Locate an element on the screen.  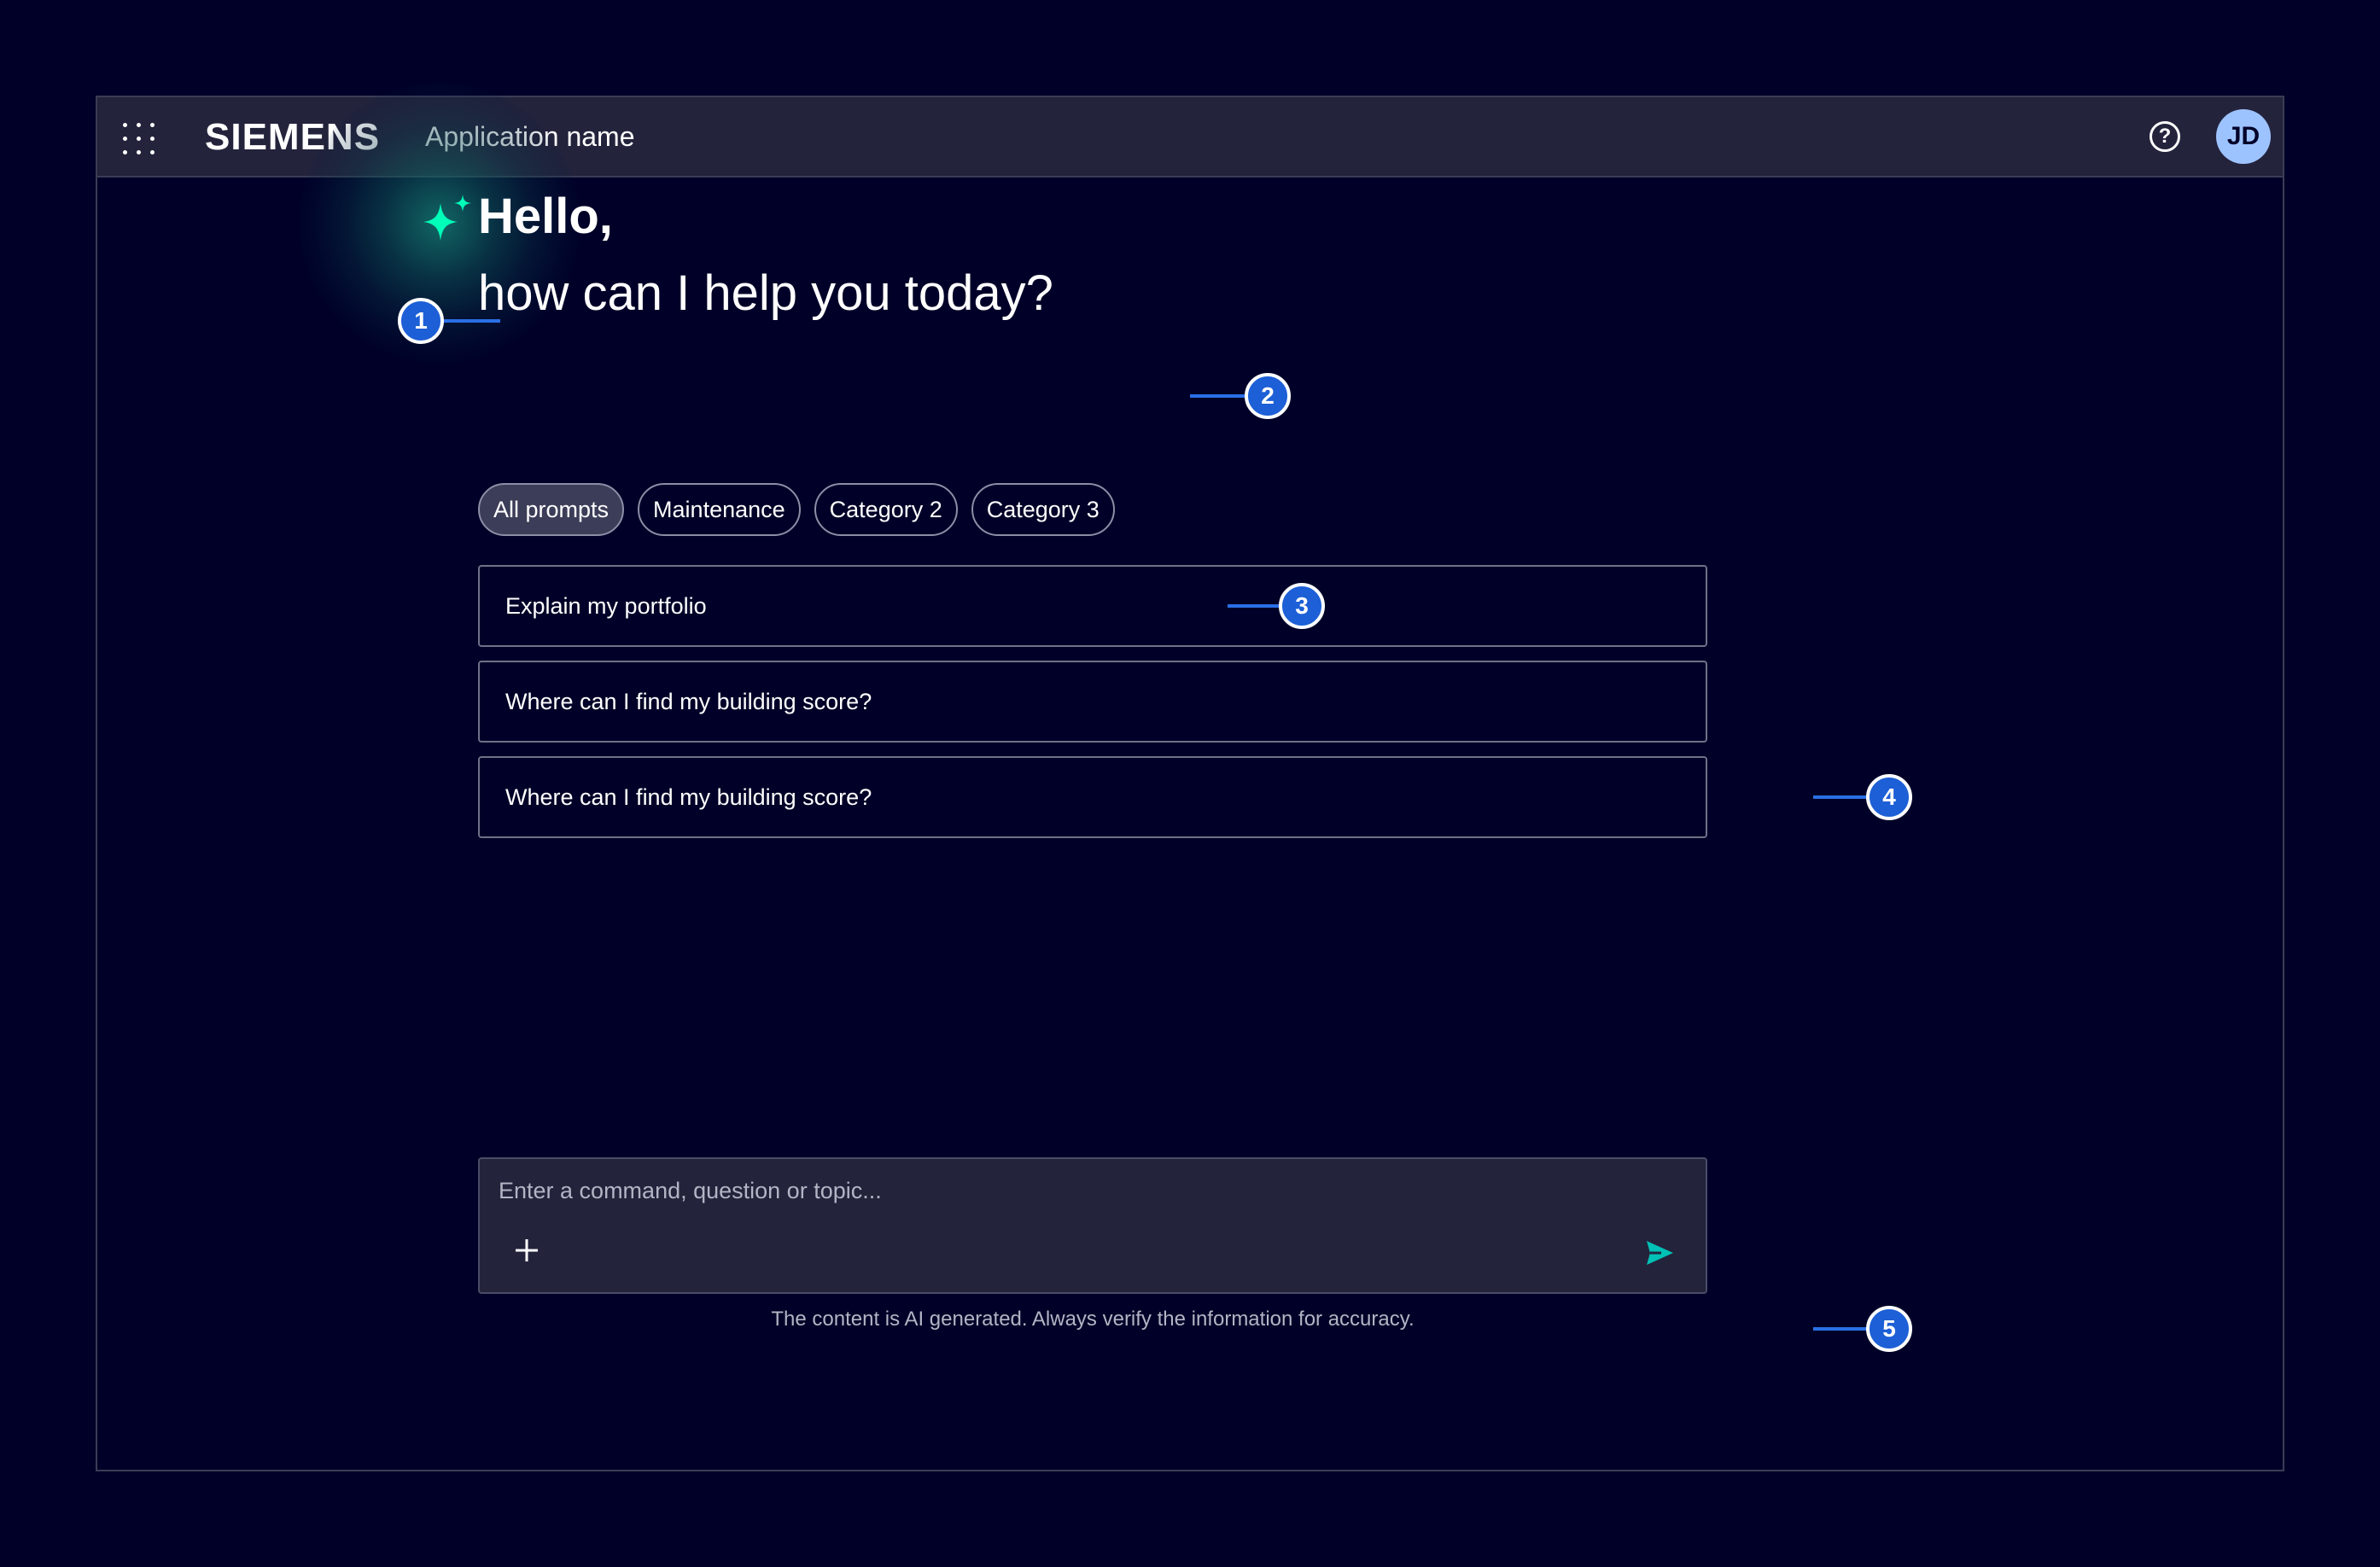
annotation-marker-1: 1 is located at coordinates (421, 321).